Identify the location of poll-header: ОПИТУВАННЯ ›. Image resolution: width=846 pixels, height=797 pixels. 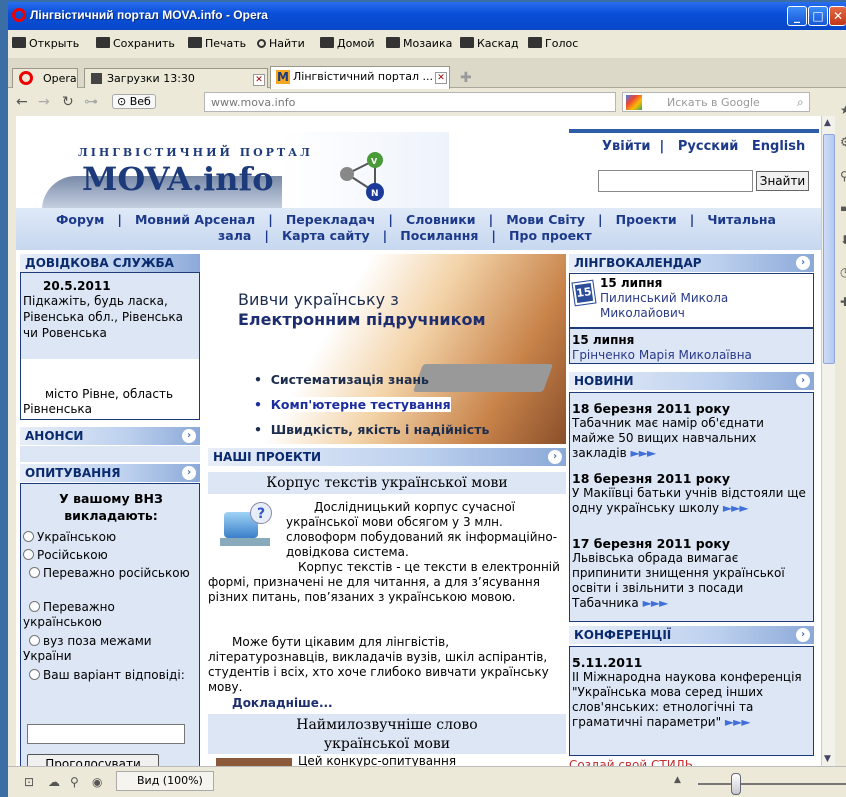
(110, 473).